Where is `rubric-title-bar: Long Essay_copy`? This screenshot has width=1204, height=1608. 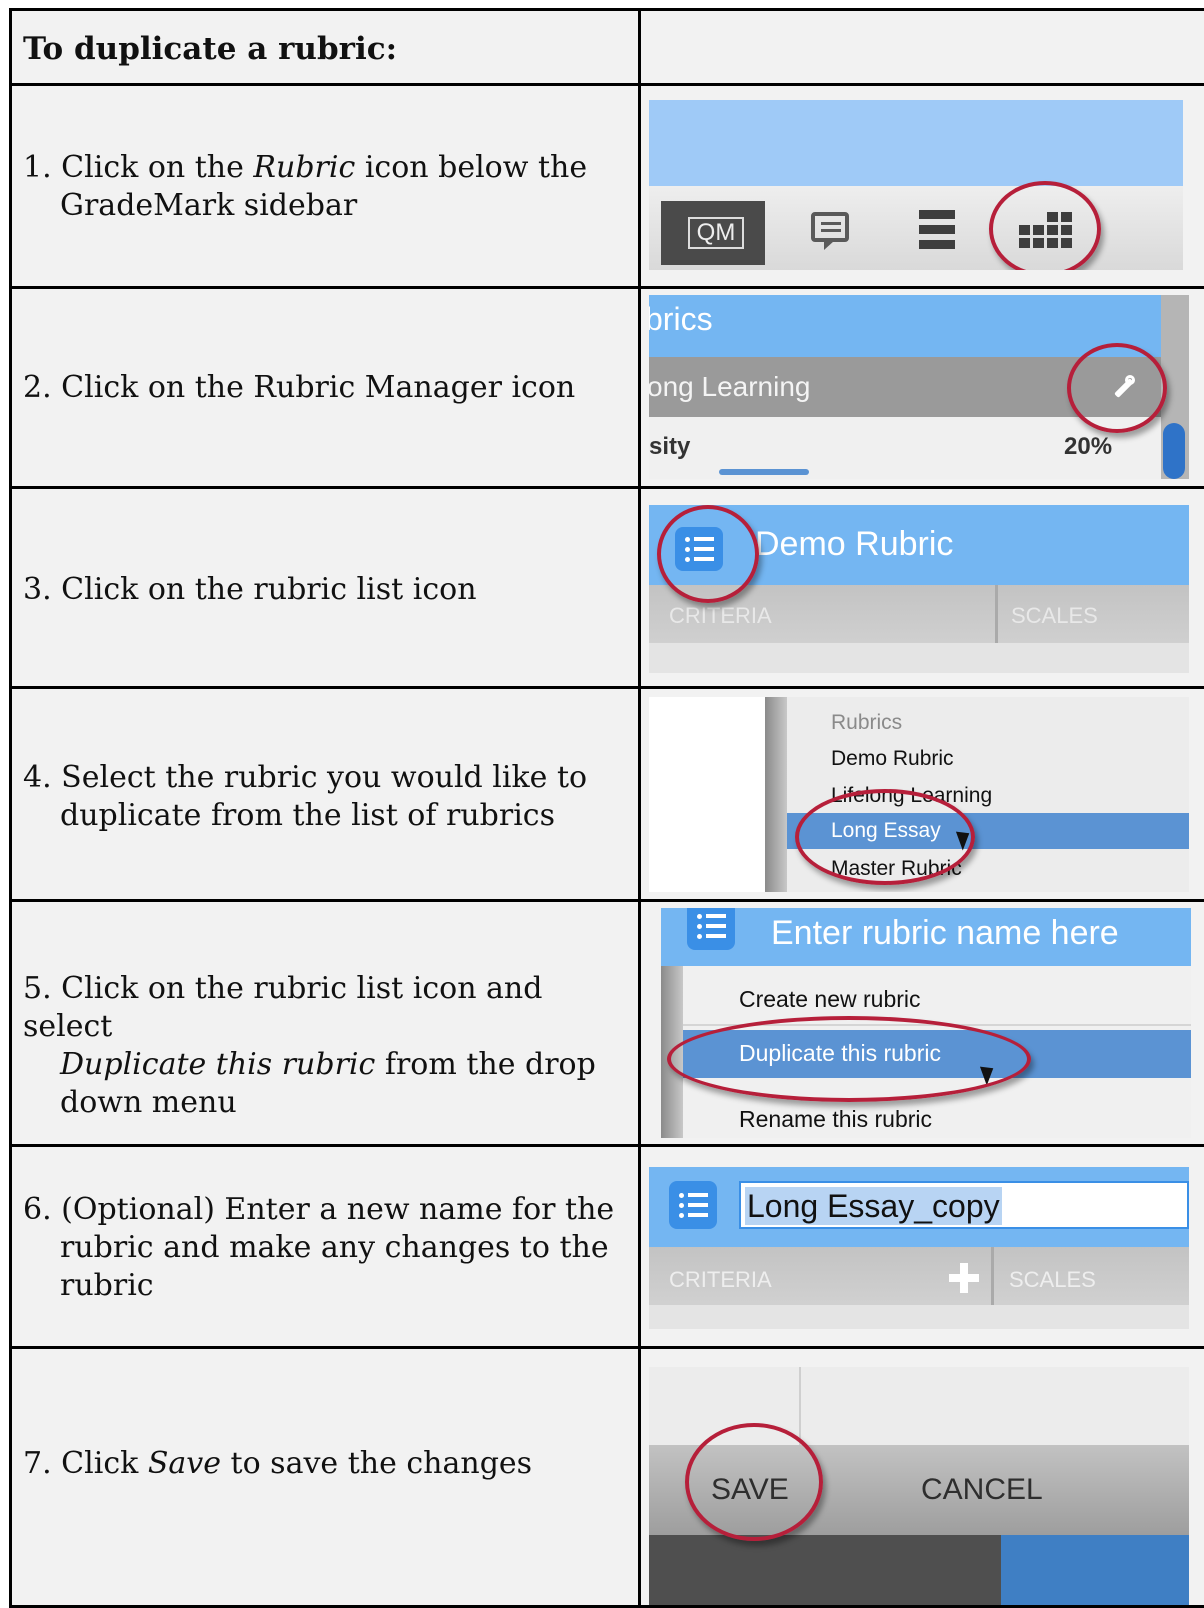
rubric-title-bar: Long Essay_copy is located at coordinates (919, 1207).